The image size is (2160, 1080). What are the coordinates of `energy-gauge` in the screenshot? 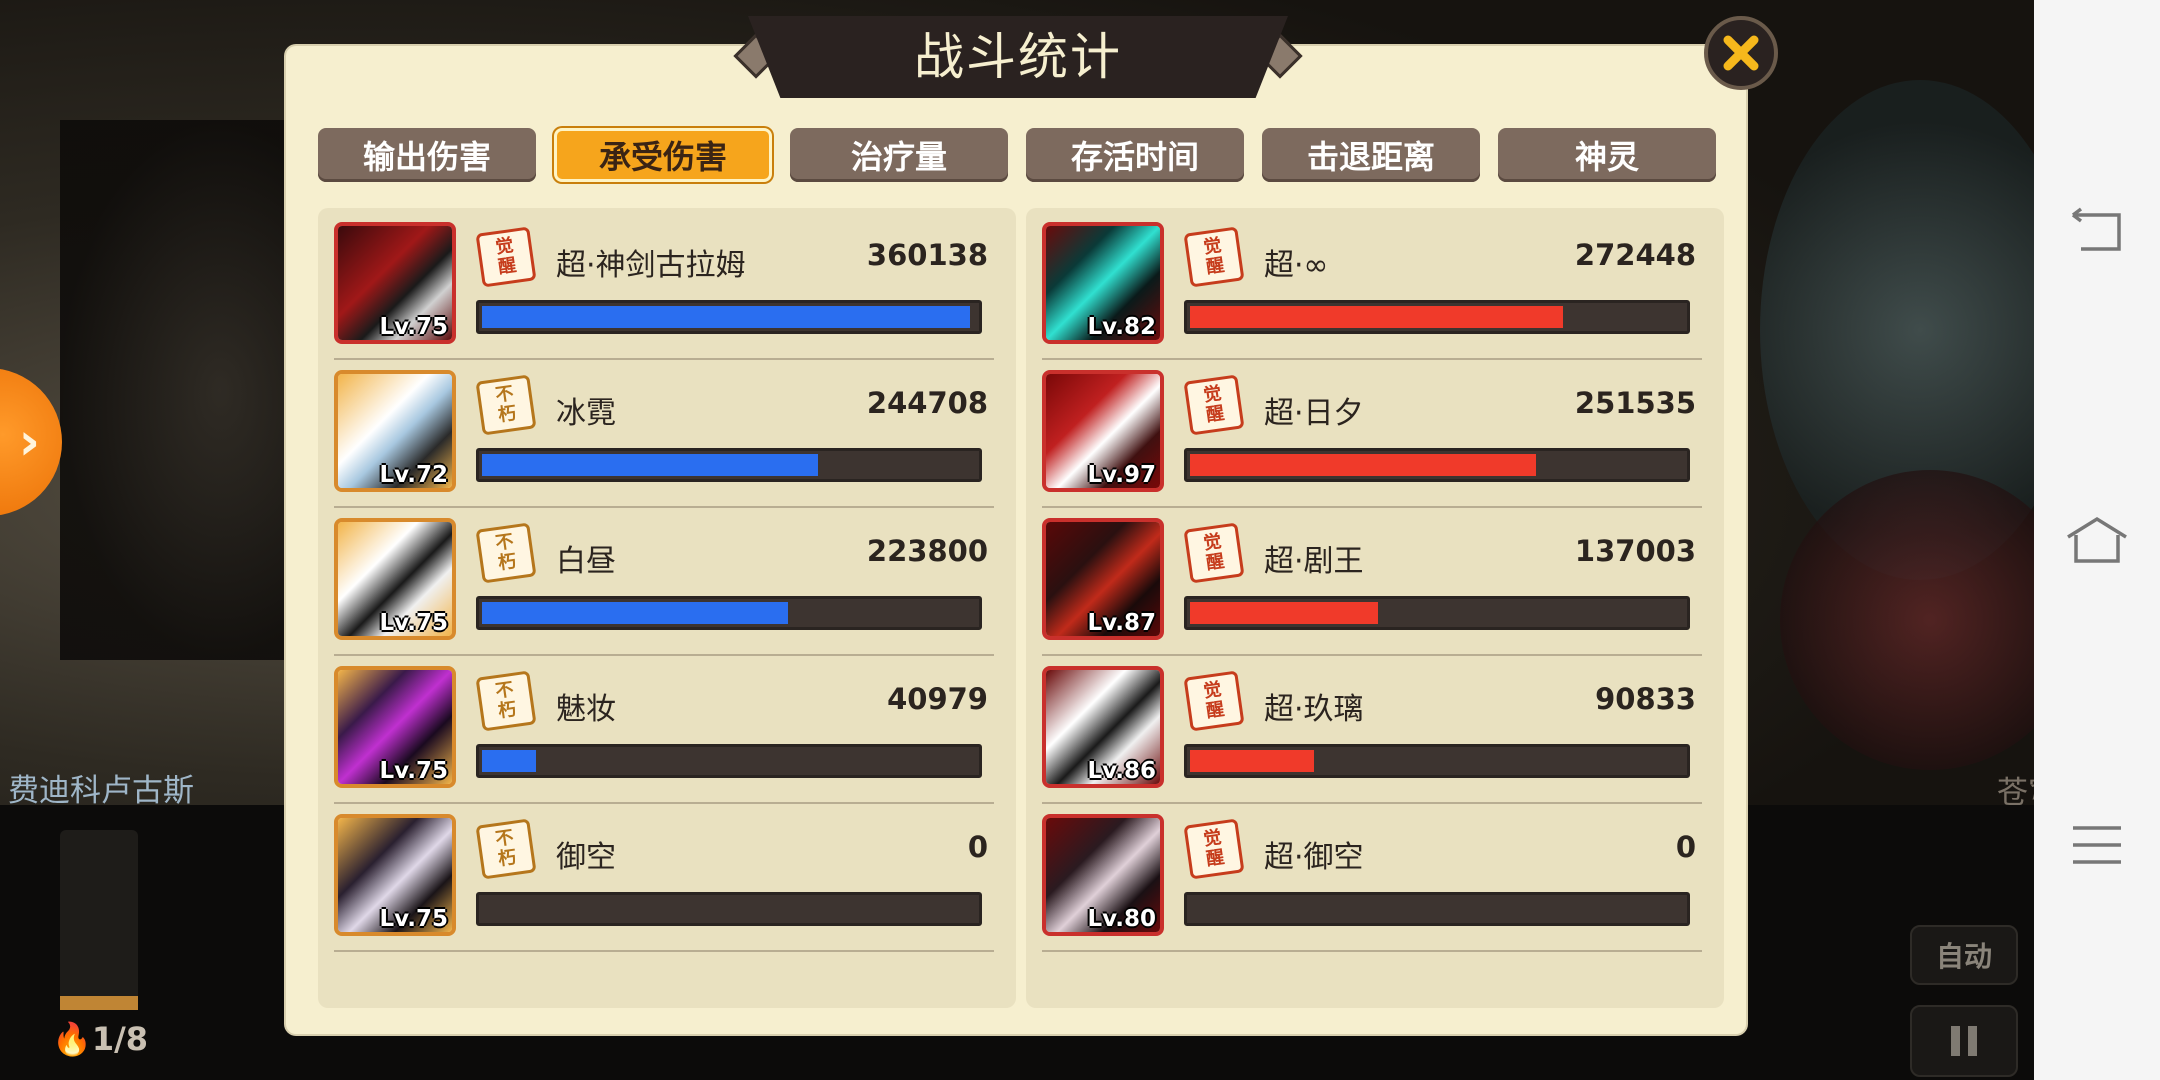 It's located at (99, 920).